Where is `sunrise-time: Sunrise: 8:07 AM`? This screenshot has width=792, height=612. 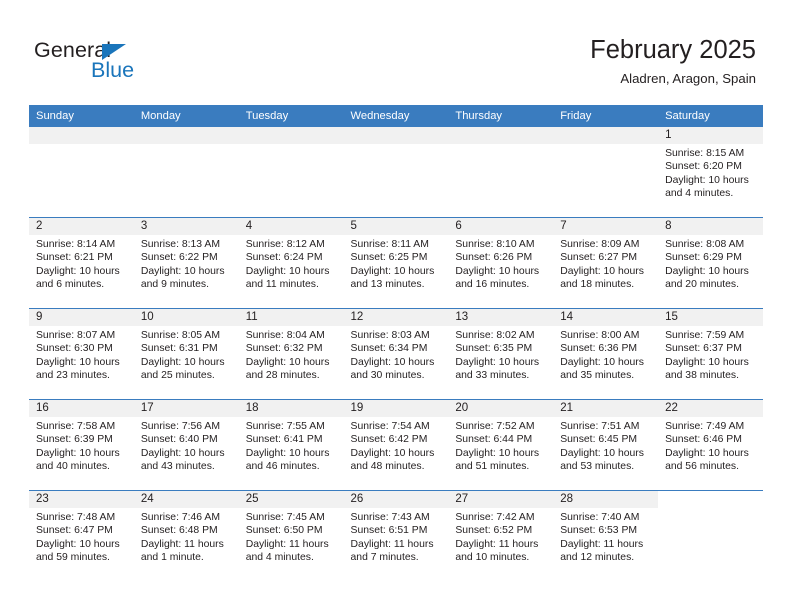
sunrise-time: Sunrise: 8:07 AM is located at coordinates (76, 335).